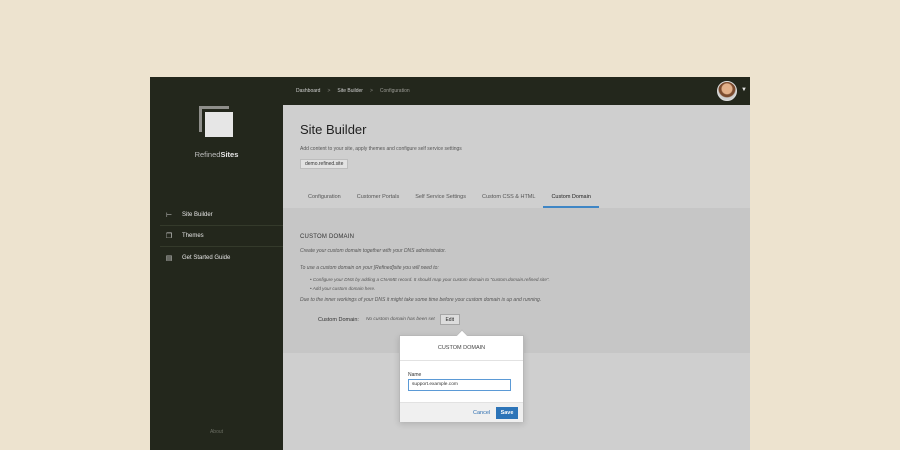 The image size is (900, 450). What do you see at coordinates (216, 432) in the screenshot?
I see `about-link: About` at bounding box center [216, 432].